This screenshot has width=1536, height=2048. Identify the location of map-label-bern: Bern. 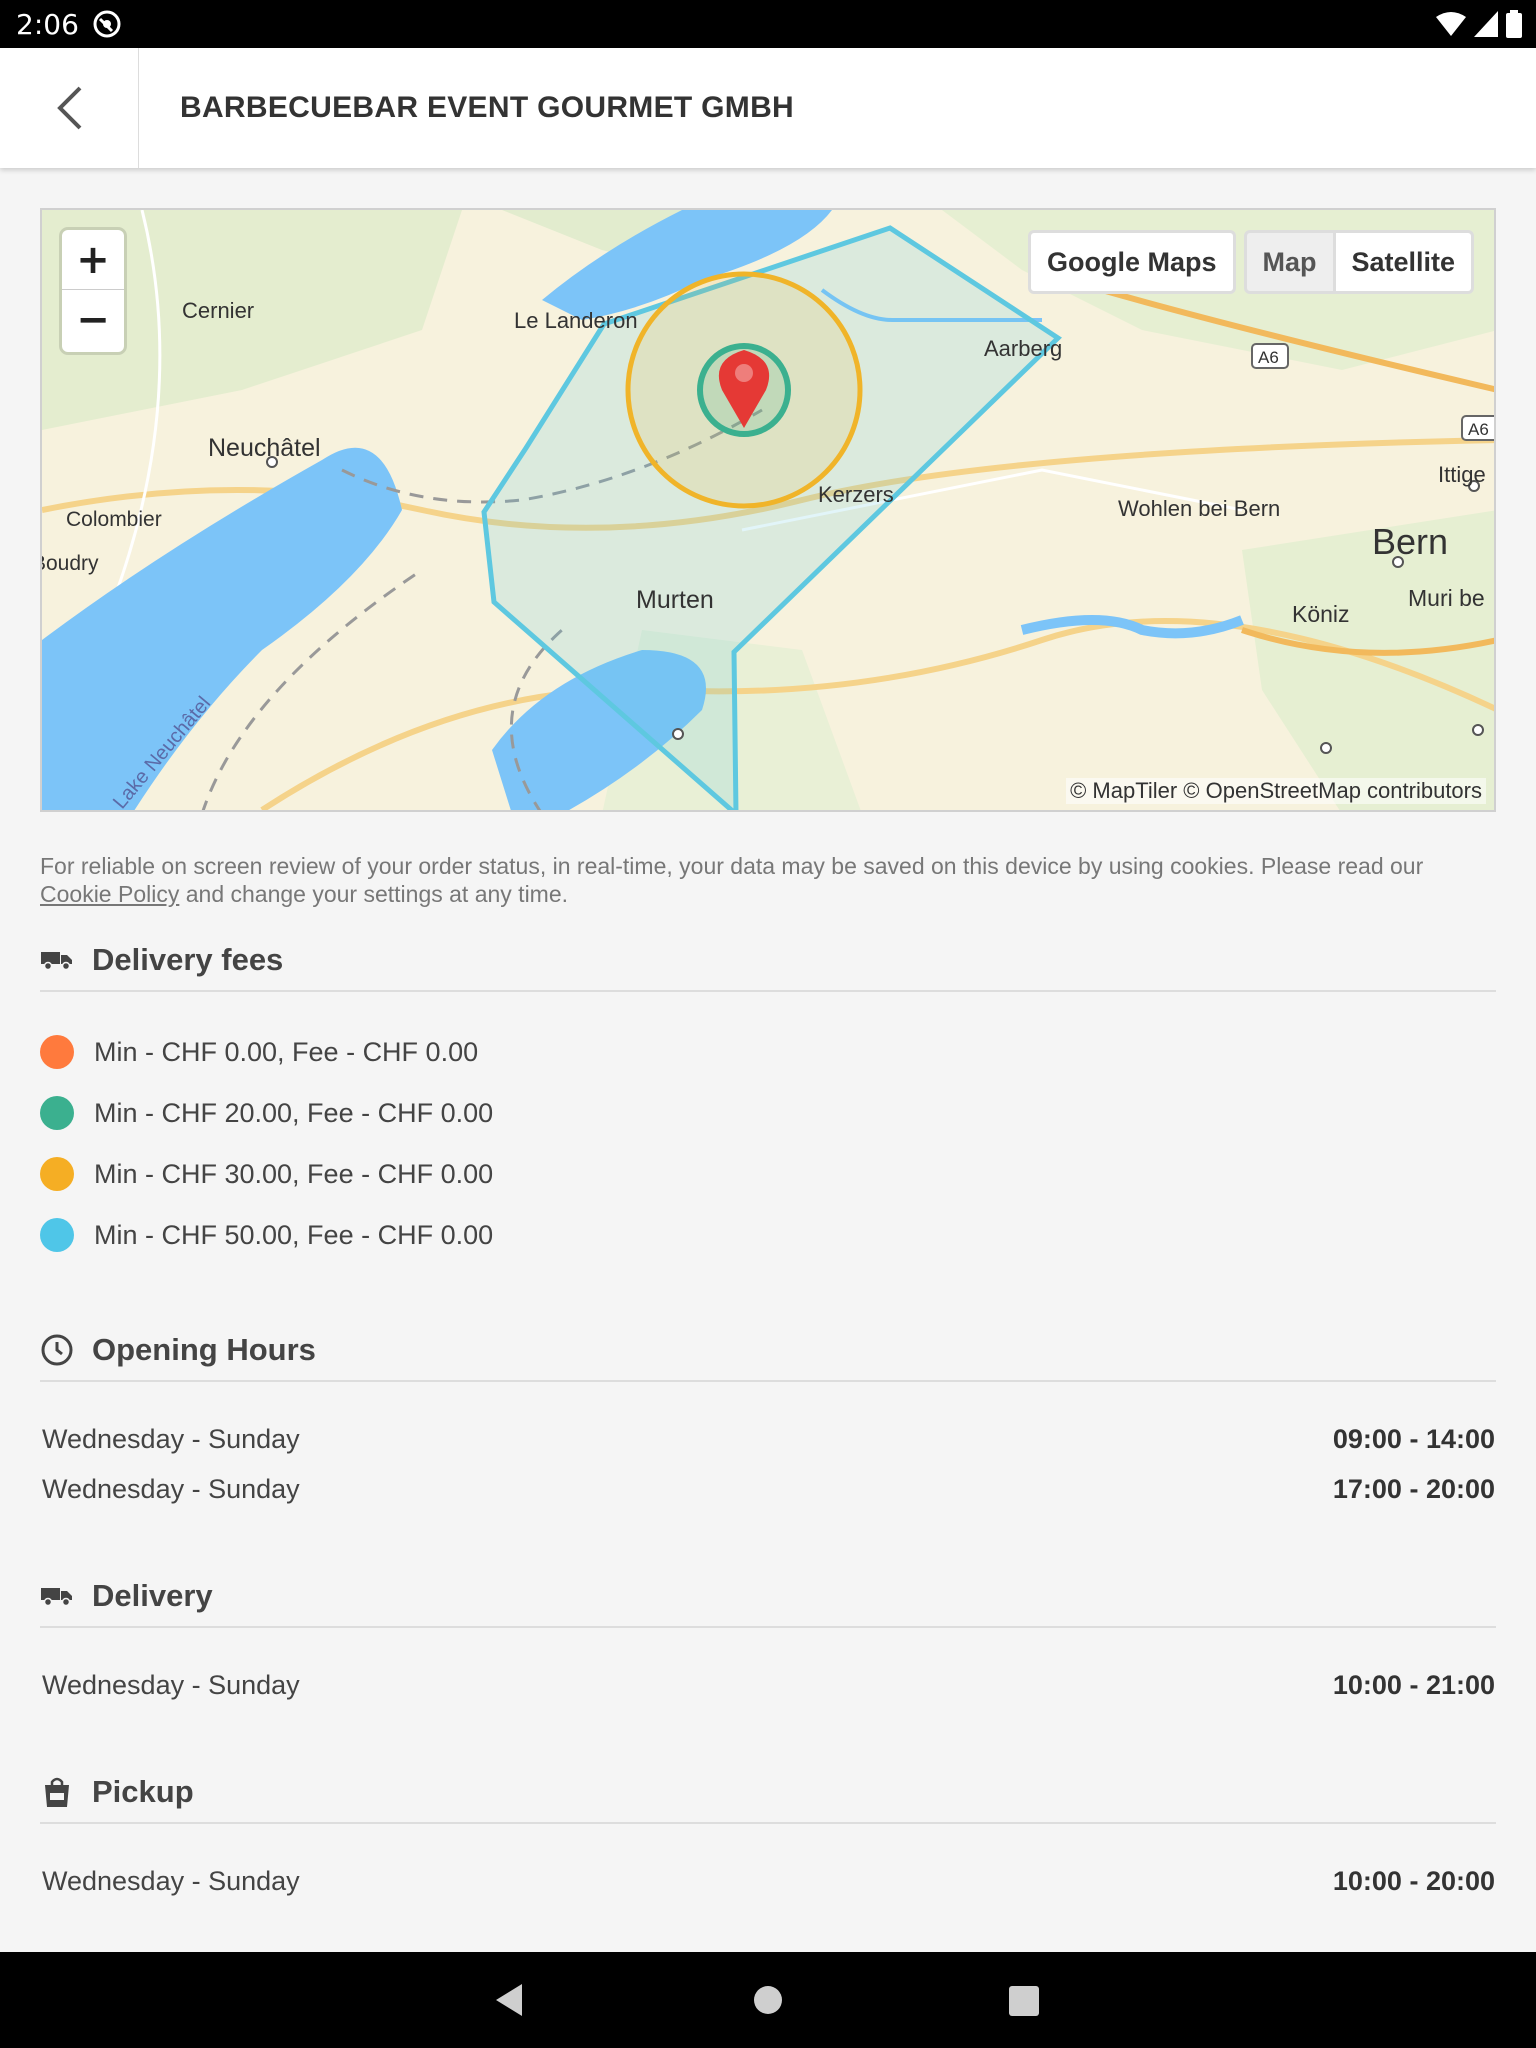
(1410, 541).